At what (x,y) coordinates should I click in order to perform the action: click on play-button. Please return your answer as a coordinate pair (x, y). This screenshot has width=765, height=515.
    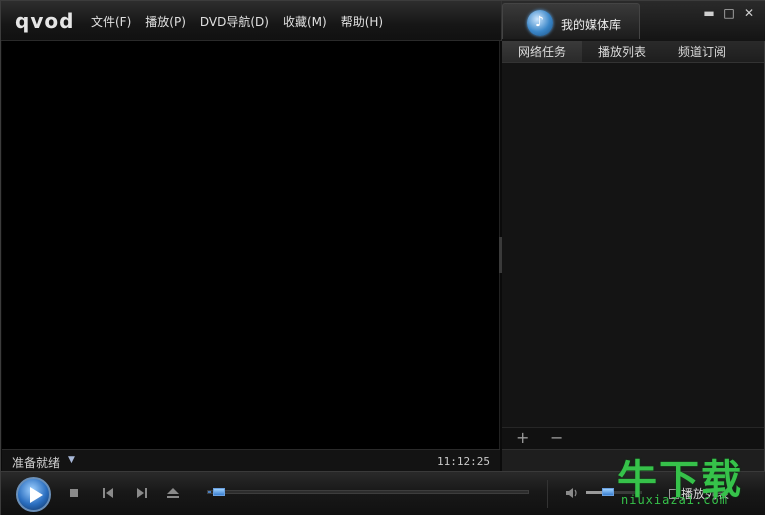
    Looking at the image, I should click on (33, 494).